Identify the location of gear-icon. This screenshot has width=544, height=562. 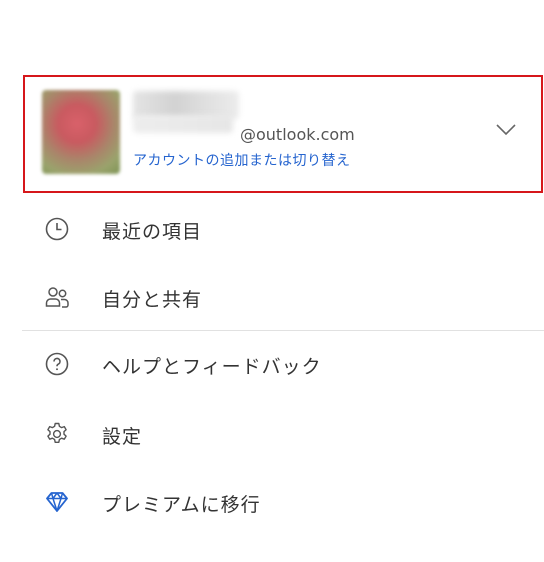
(57, 432).